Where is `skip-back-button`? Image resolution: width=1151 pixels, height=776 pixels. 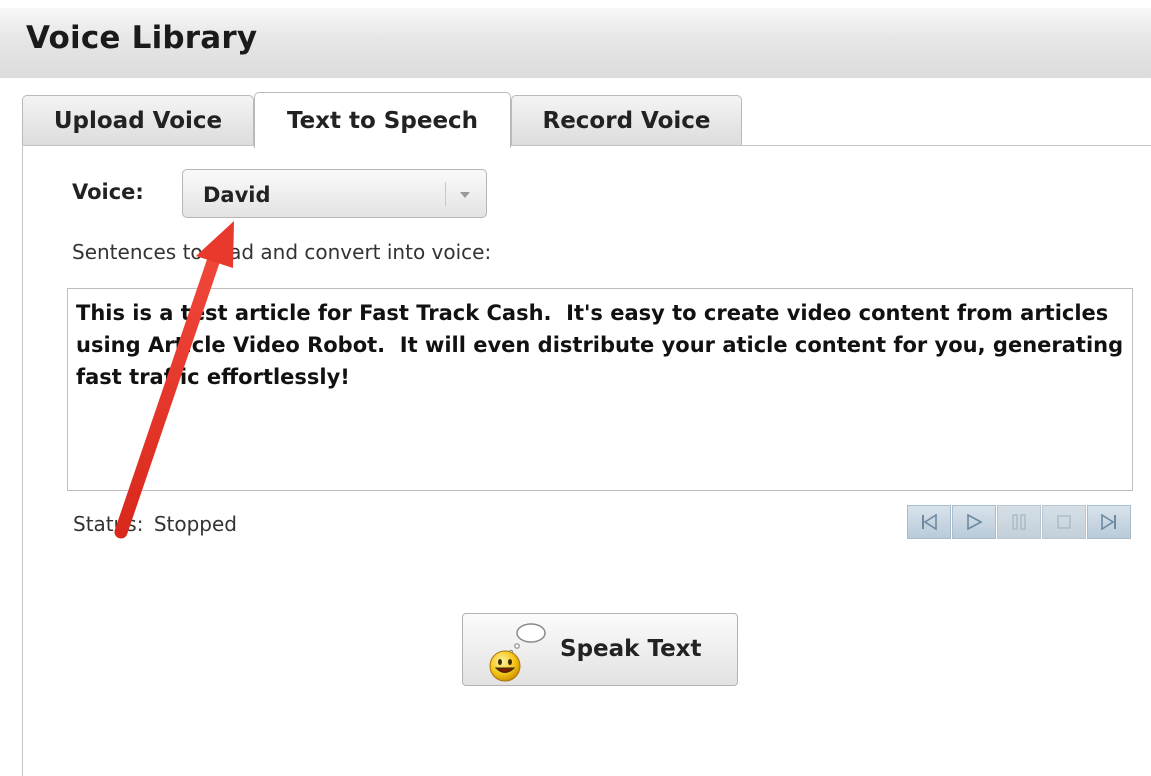 skip-back-button is located at coordinates (929, 522).